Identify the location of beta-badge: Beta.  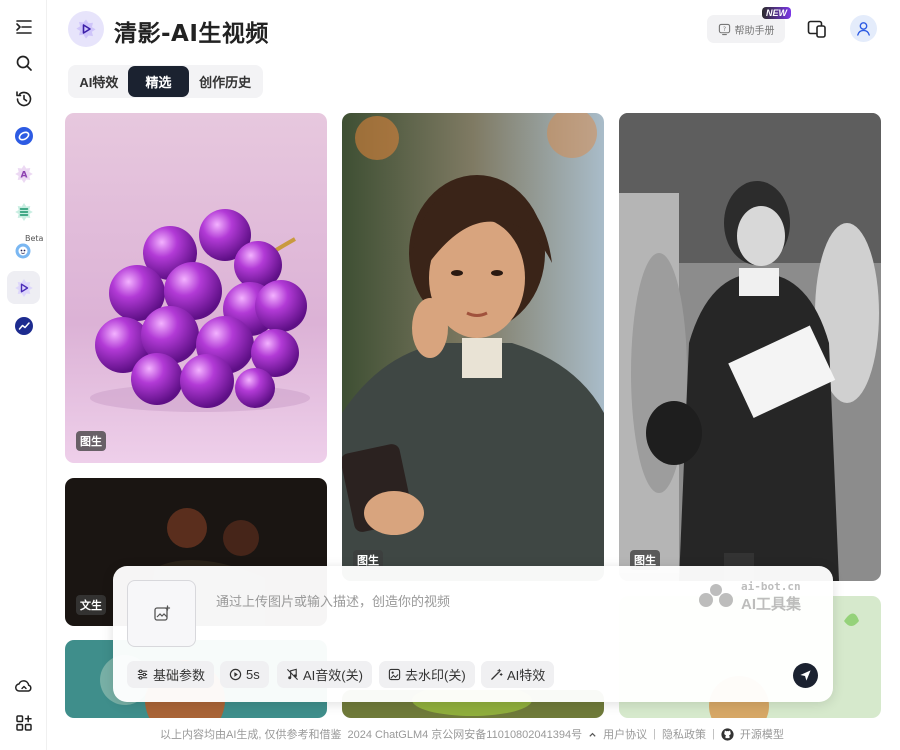
(34, 238).